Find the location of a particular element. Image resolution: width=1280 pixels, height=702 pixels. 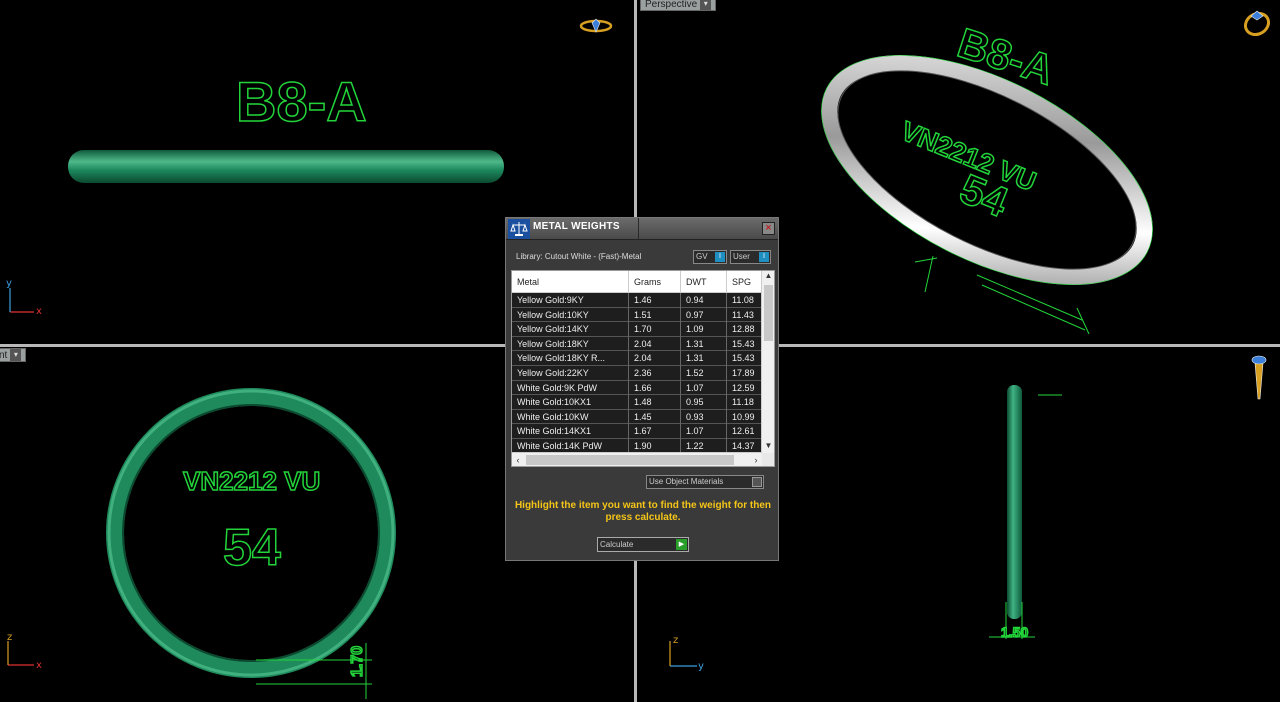

cell-metal: Yellow Gold:10KY is located at coordinates (570, 315).